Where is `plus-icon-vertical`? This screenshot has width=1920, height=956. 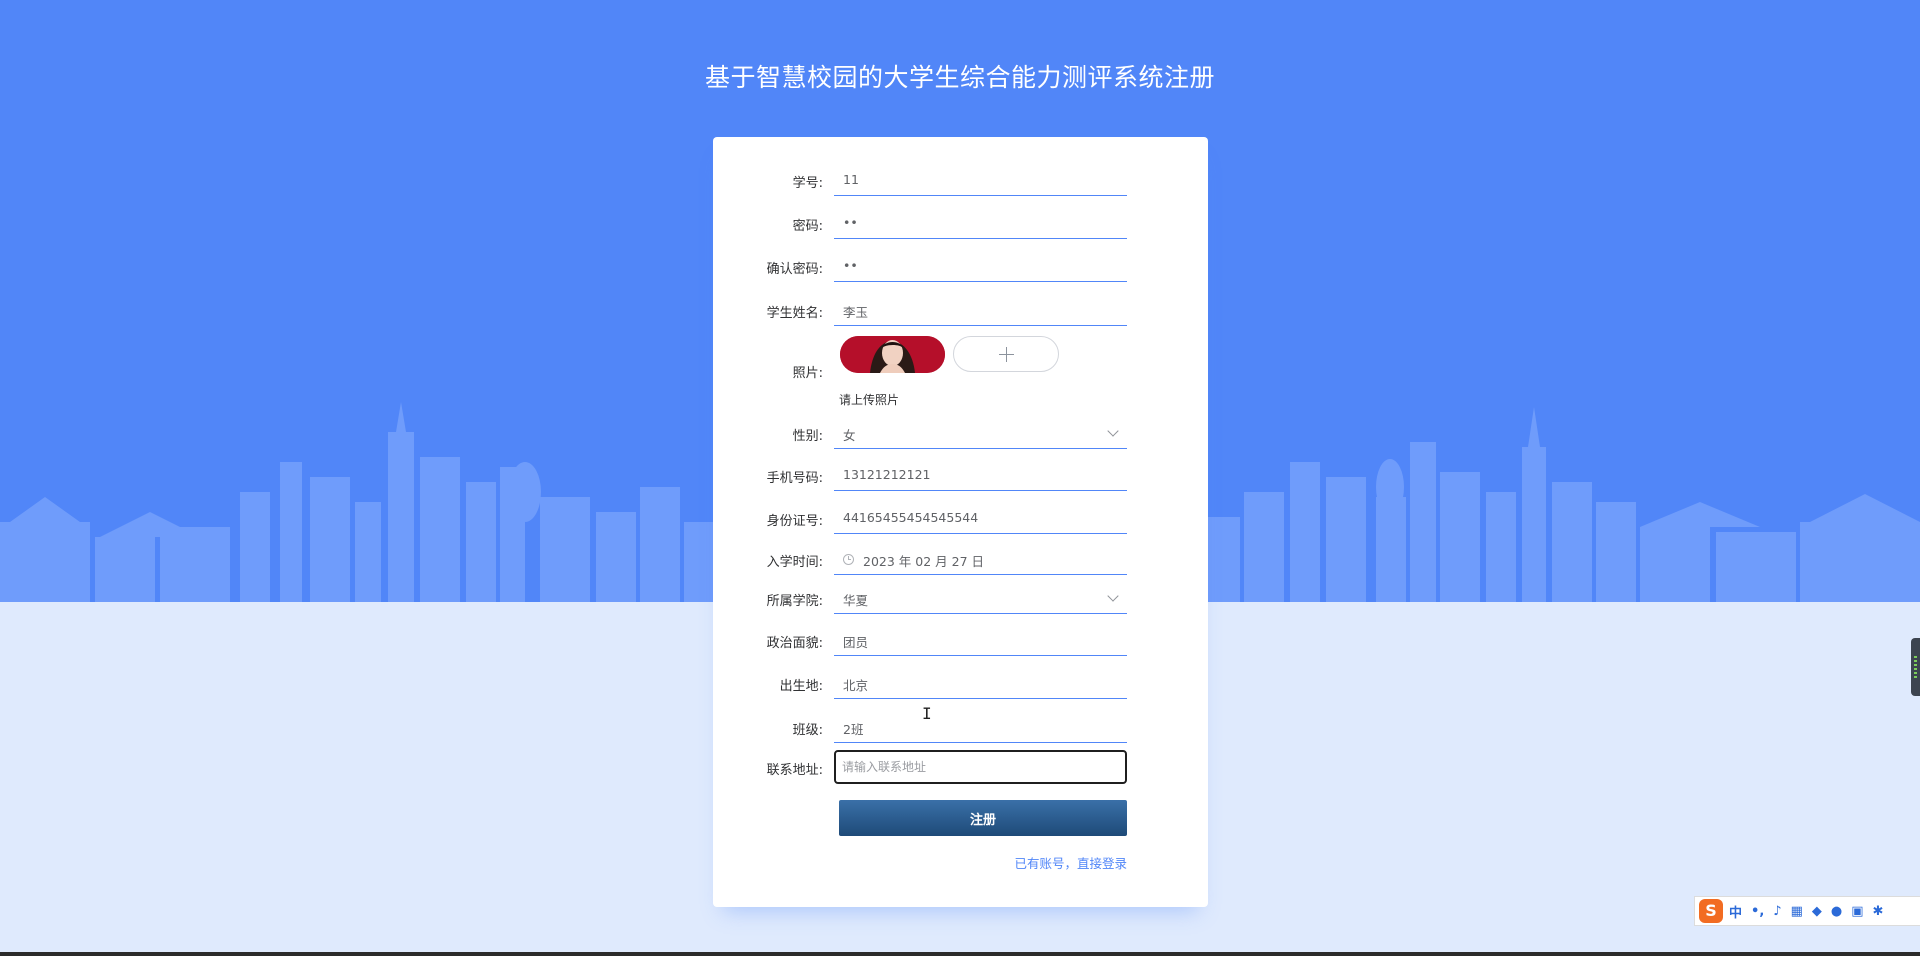
plus-icon-vertical is located at coordinates (1006, 354).